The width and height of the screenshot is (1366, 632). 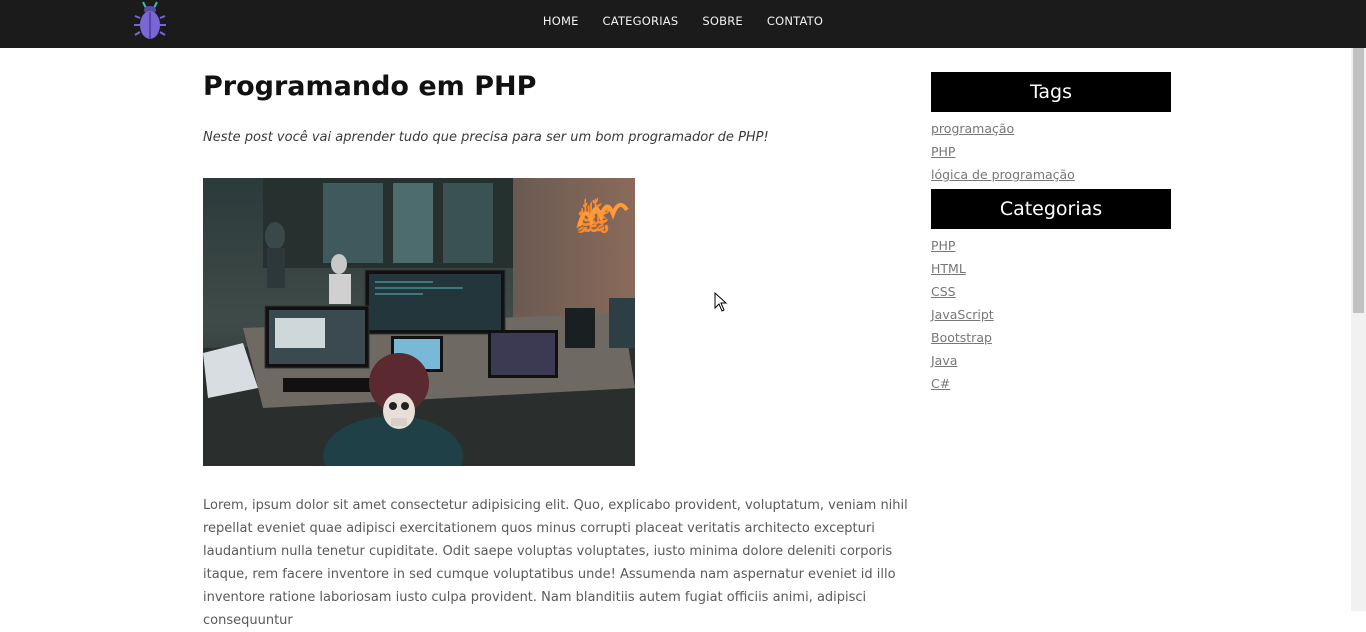 What do you see at coordinates (641, 21) in the screenshot?
I see `nav-categorias: CATEGORIAS` at bounding box center [641, 21].